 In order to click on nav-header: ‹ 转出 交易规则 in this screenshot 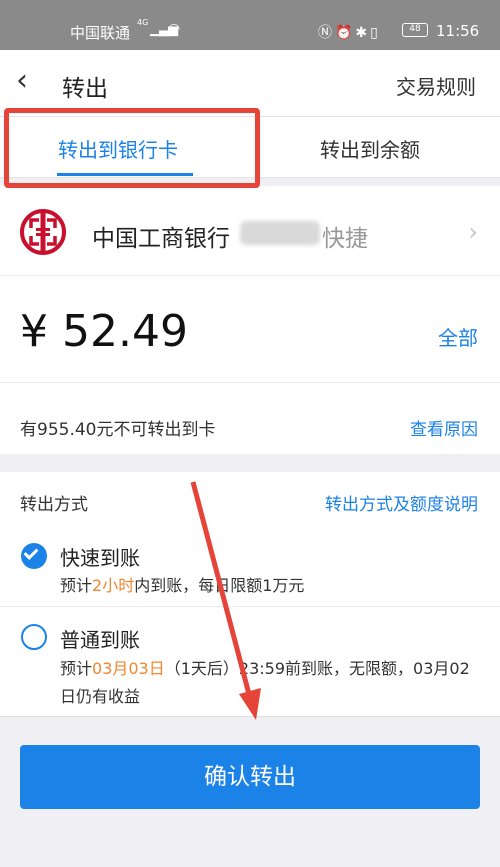, I will do `click(250, 83)`.